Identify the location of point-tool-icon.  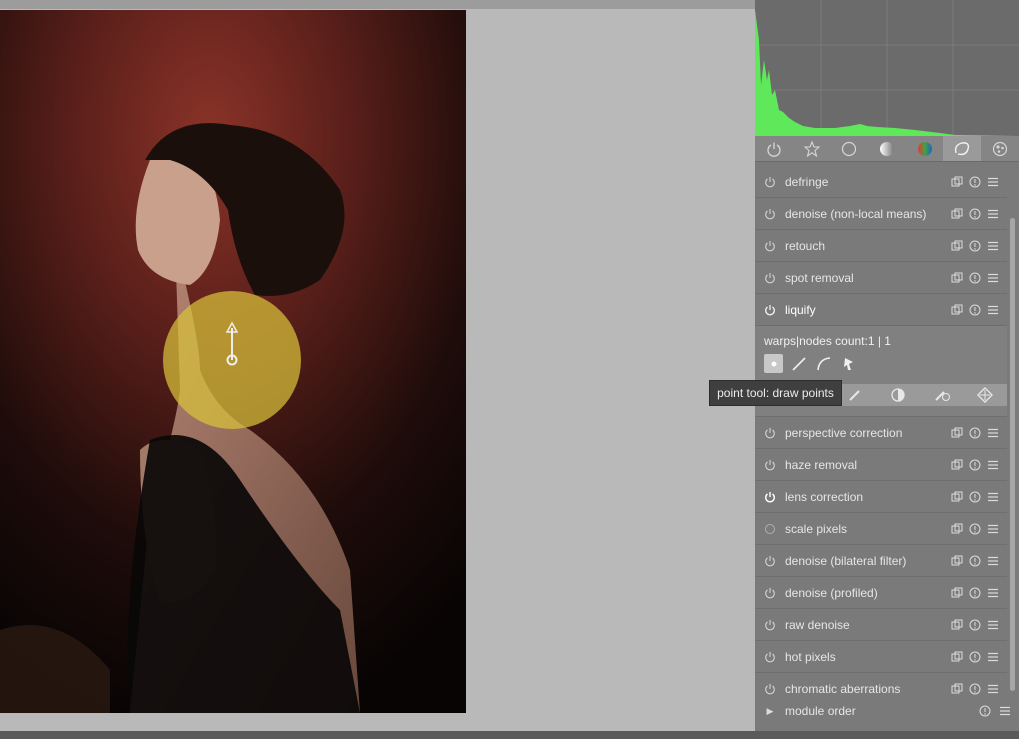
(773, 363).